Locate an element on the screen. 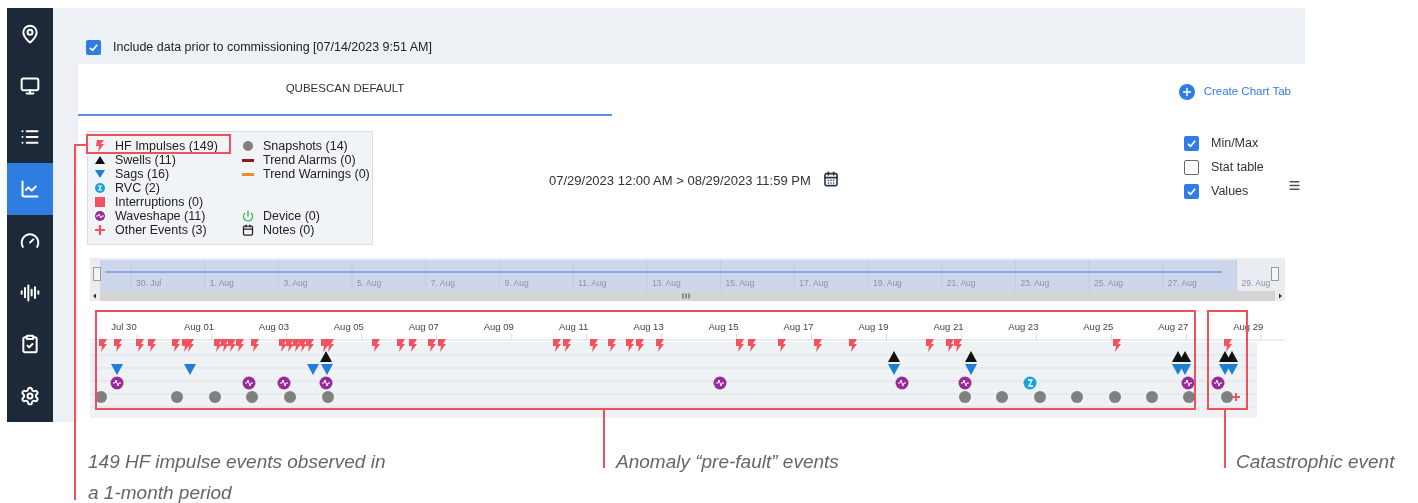 This screenshot has width=1418, height=503. right-handle is located at coordinates (1275, 274).